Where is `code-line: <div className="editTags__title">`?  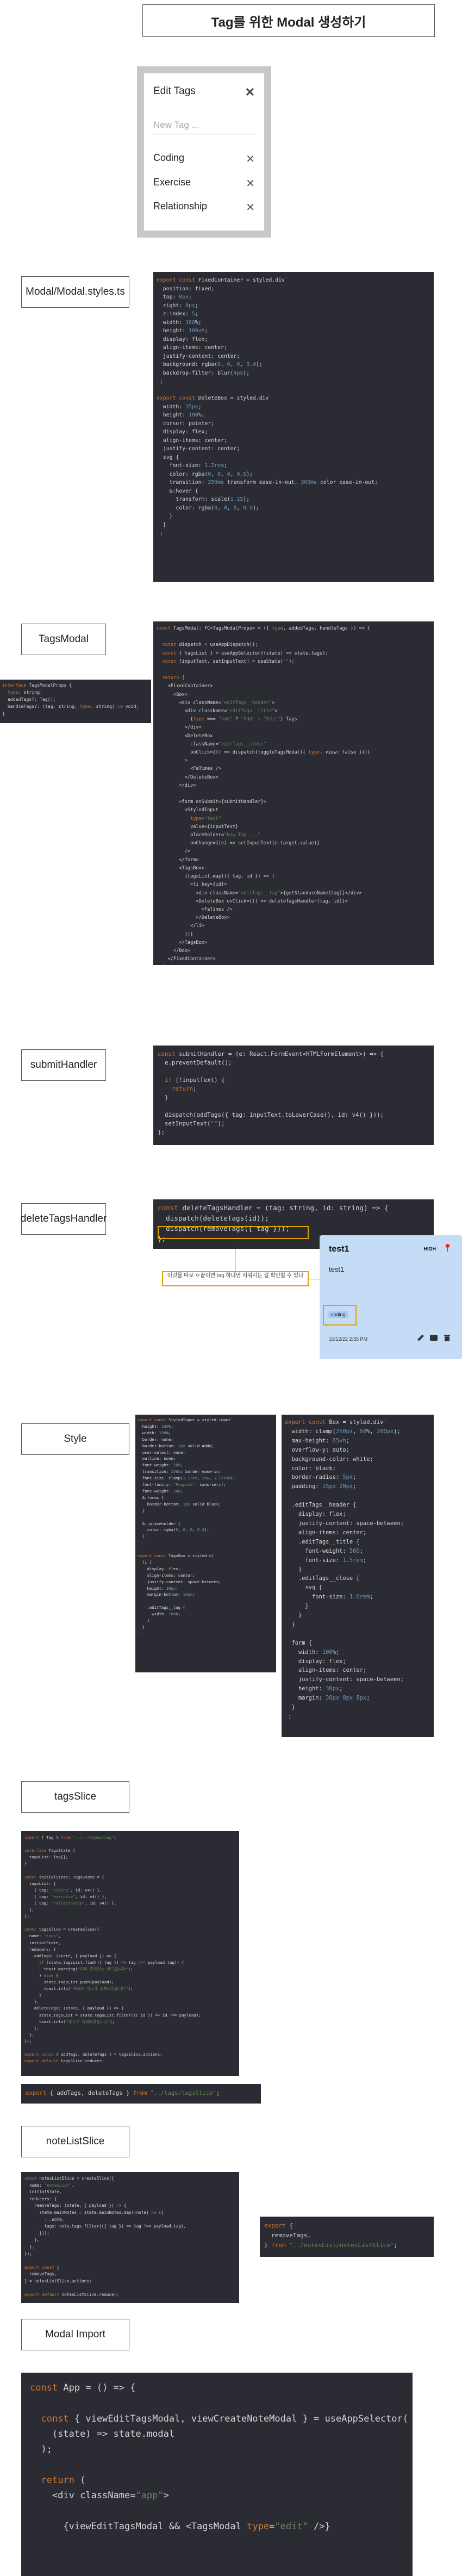
code-line: <div className="editTags__title"> is located at coordinates (218, 711).